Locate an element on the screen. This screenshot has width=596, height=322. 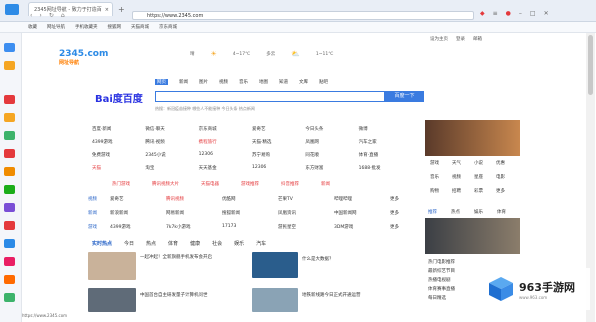
top-link: 登录 is located at coordinates (460, 39).